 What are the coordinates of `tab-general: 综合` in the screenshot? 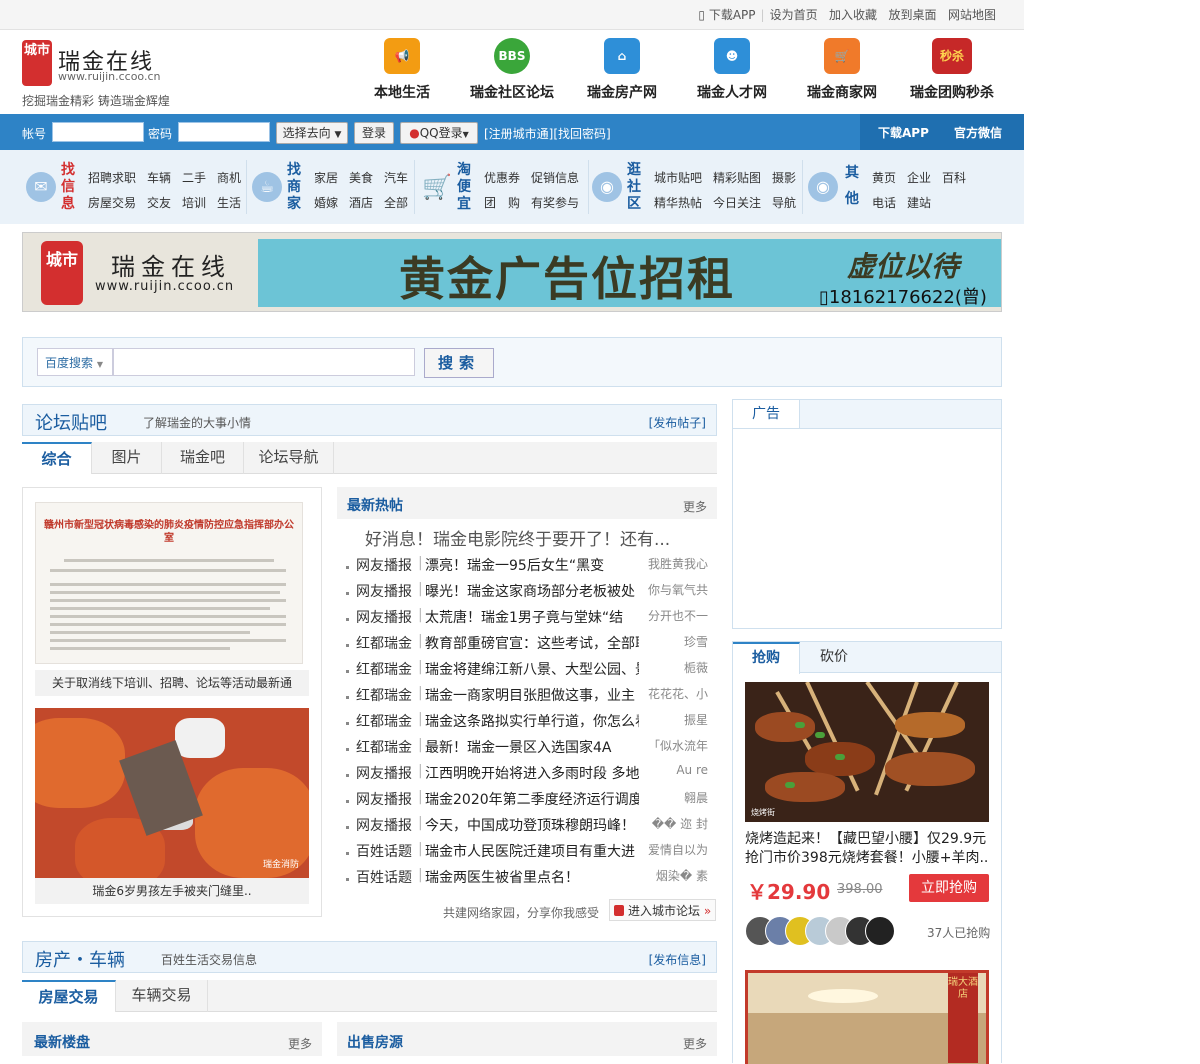 It's located at (57, 458).